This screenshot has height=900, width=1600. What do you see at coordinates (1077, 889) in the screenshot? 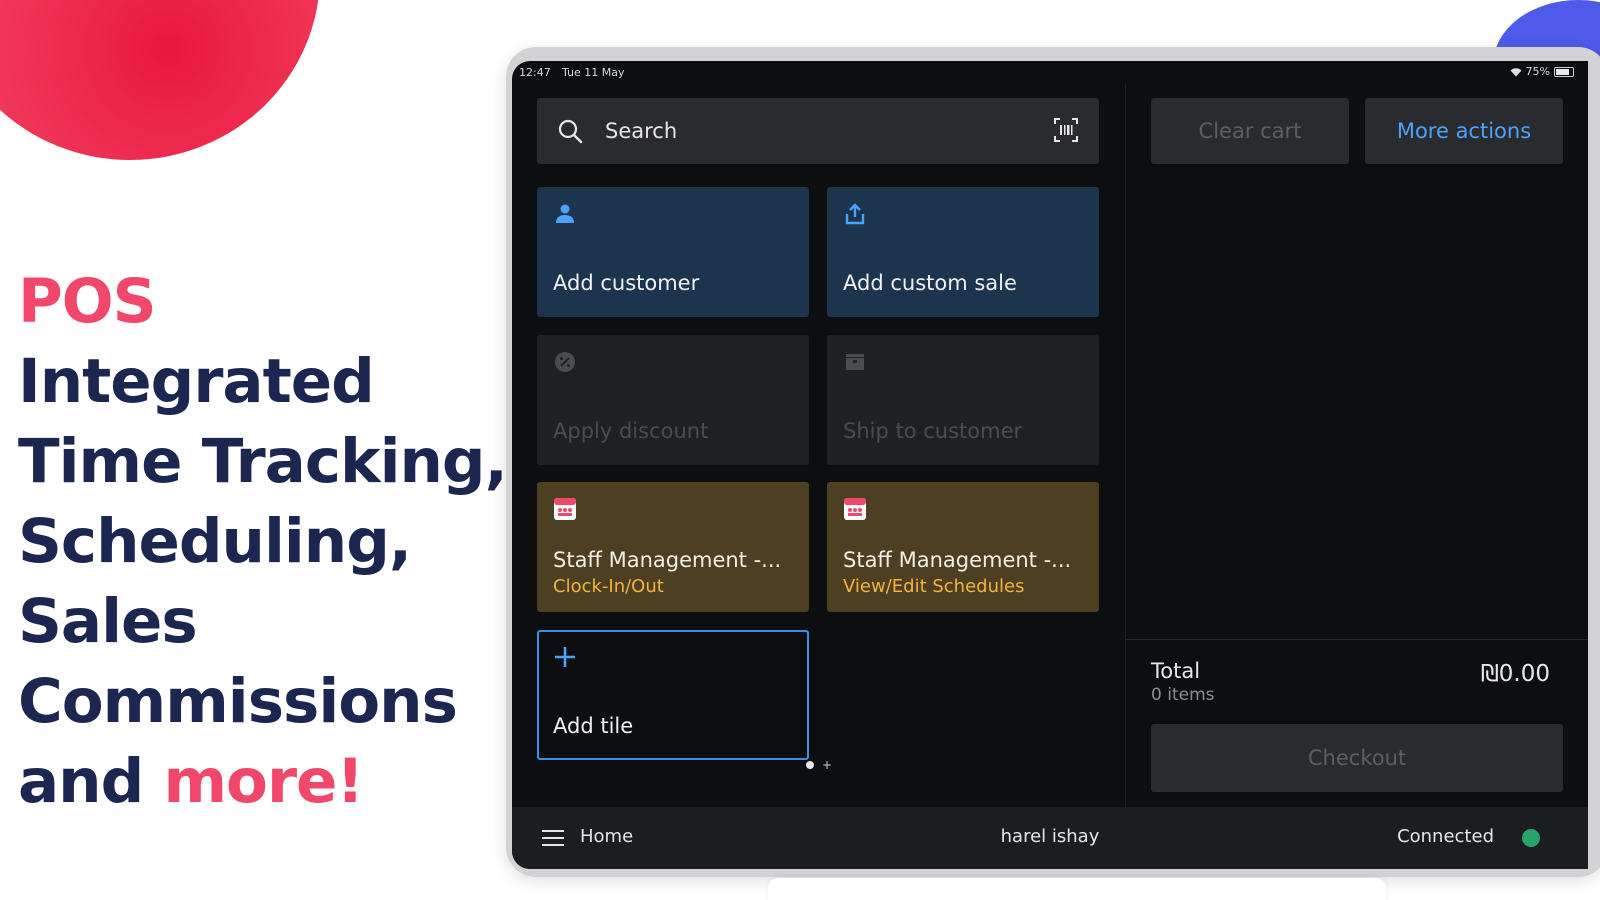
I see `dock-strip` at bounding box center [1077, 889].